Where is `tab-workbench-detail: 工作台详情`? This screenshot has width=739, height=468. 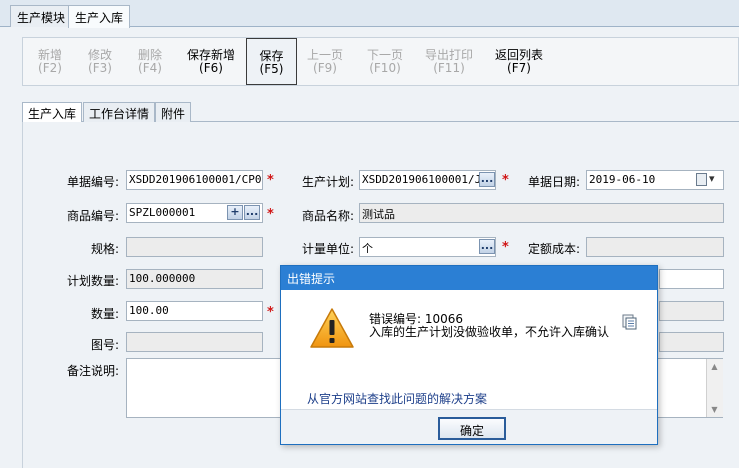 tab-workbench-detail: 工作台详情 is located at coordinates (119, 112).